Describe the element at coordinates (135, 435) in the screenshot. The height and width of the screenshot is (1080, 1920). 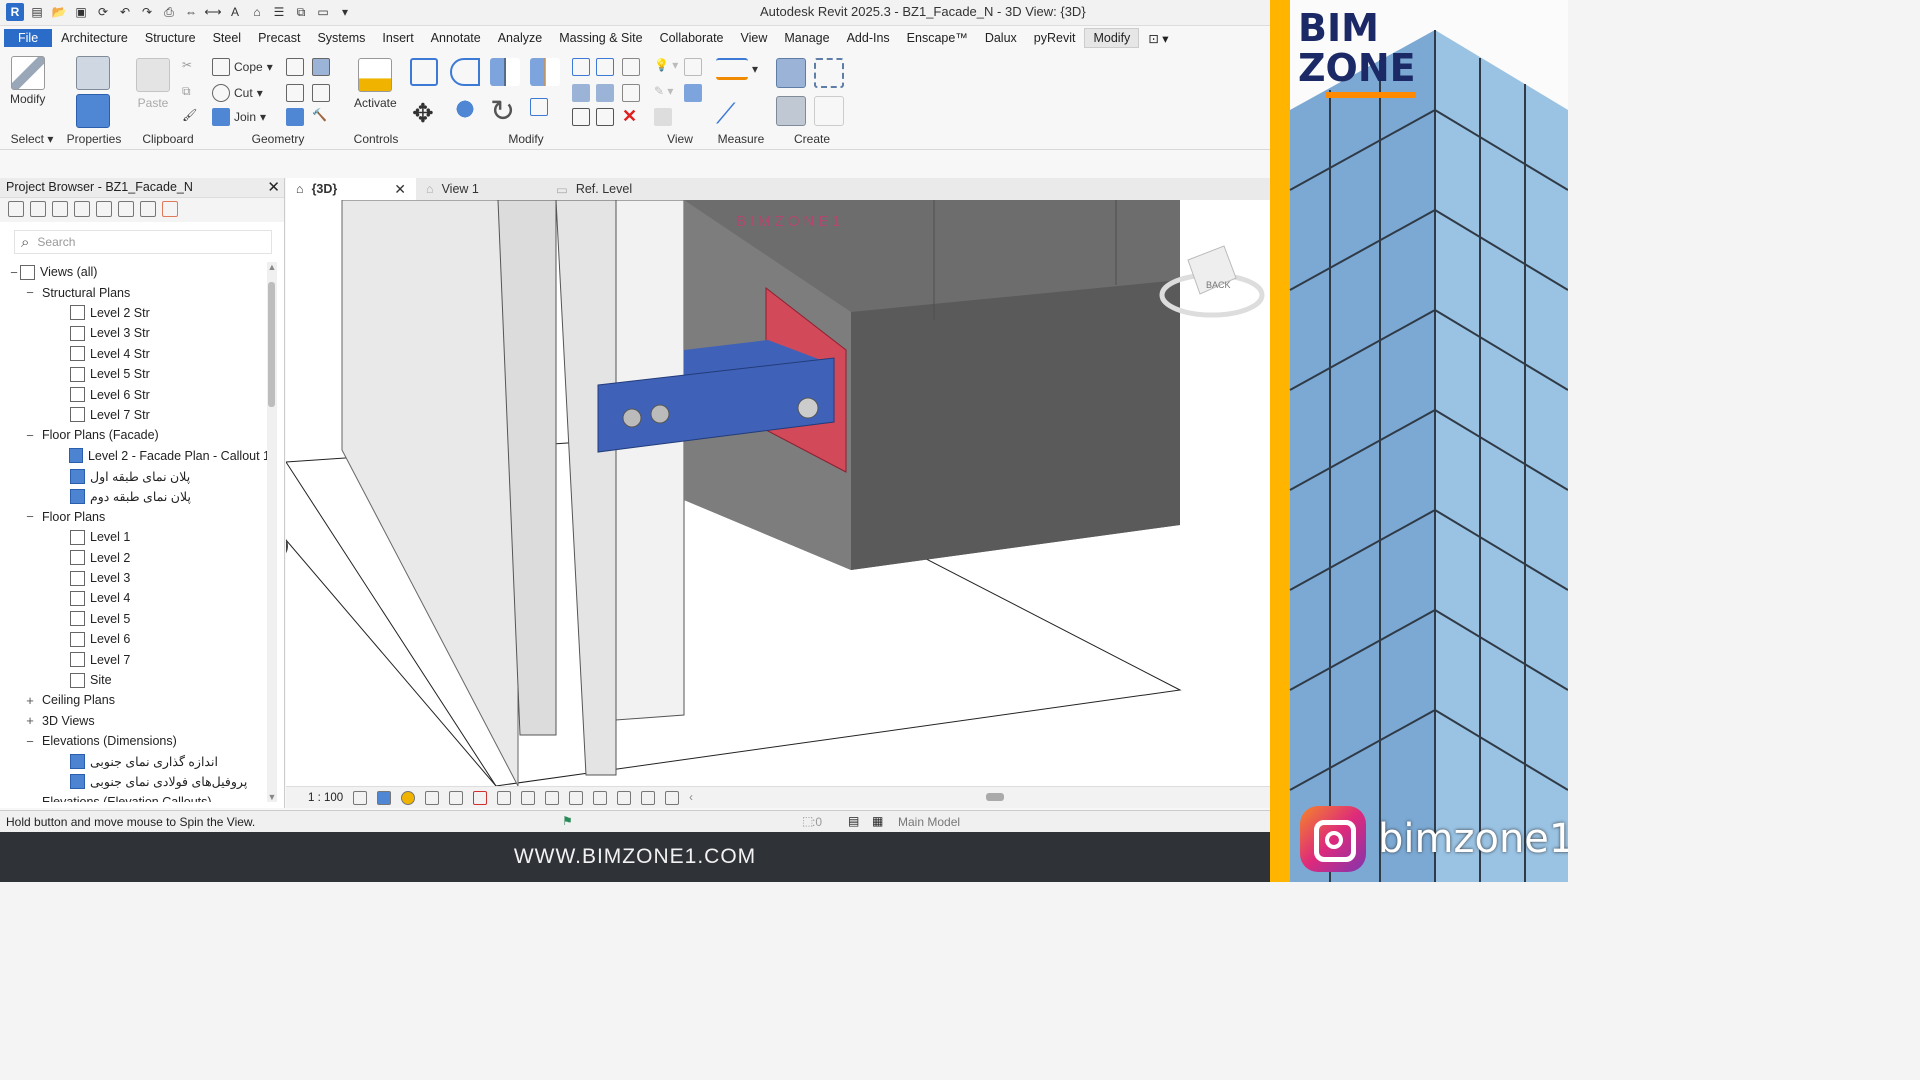
I see `browser-group-item: − Floor Plans (Facade)` at that location.